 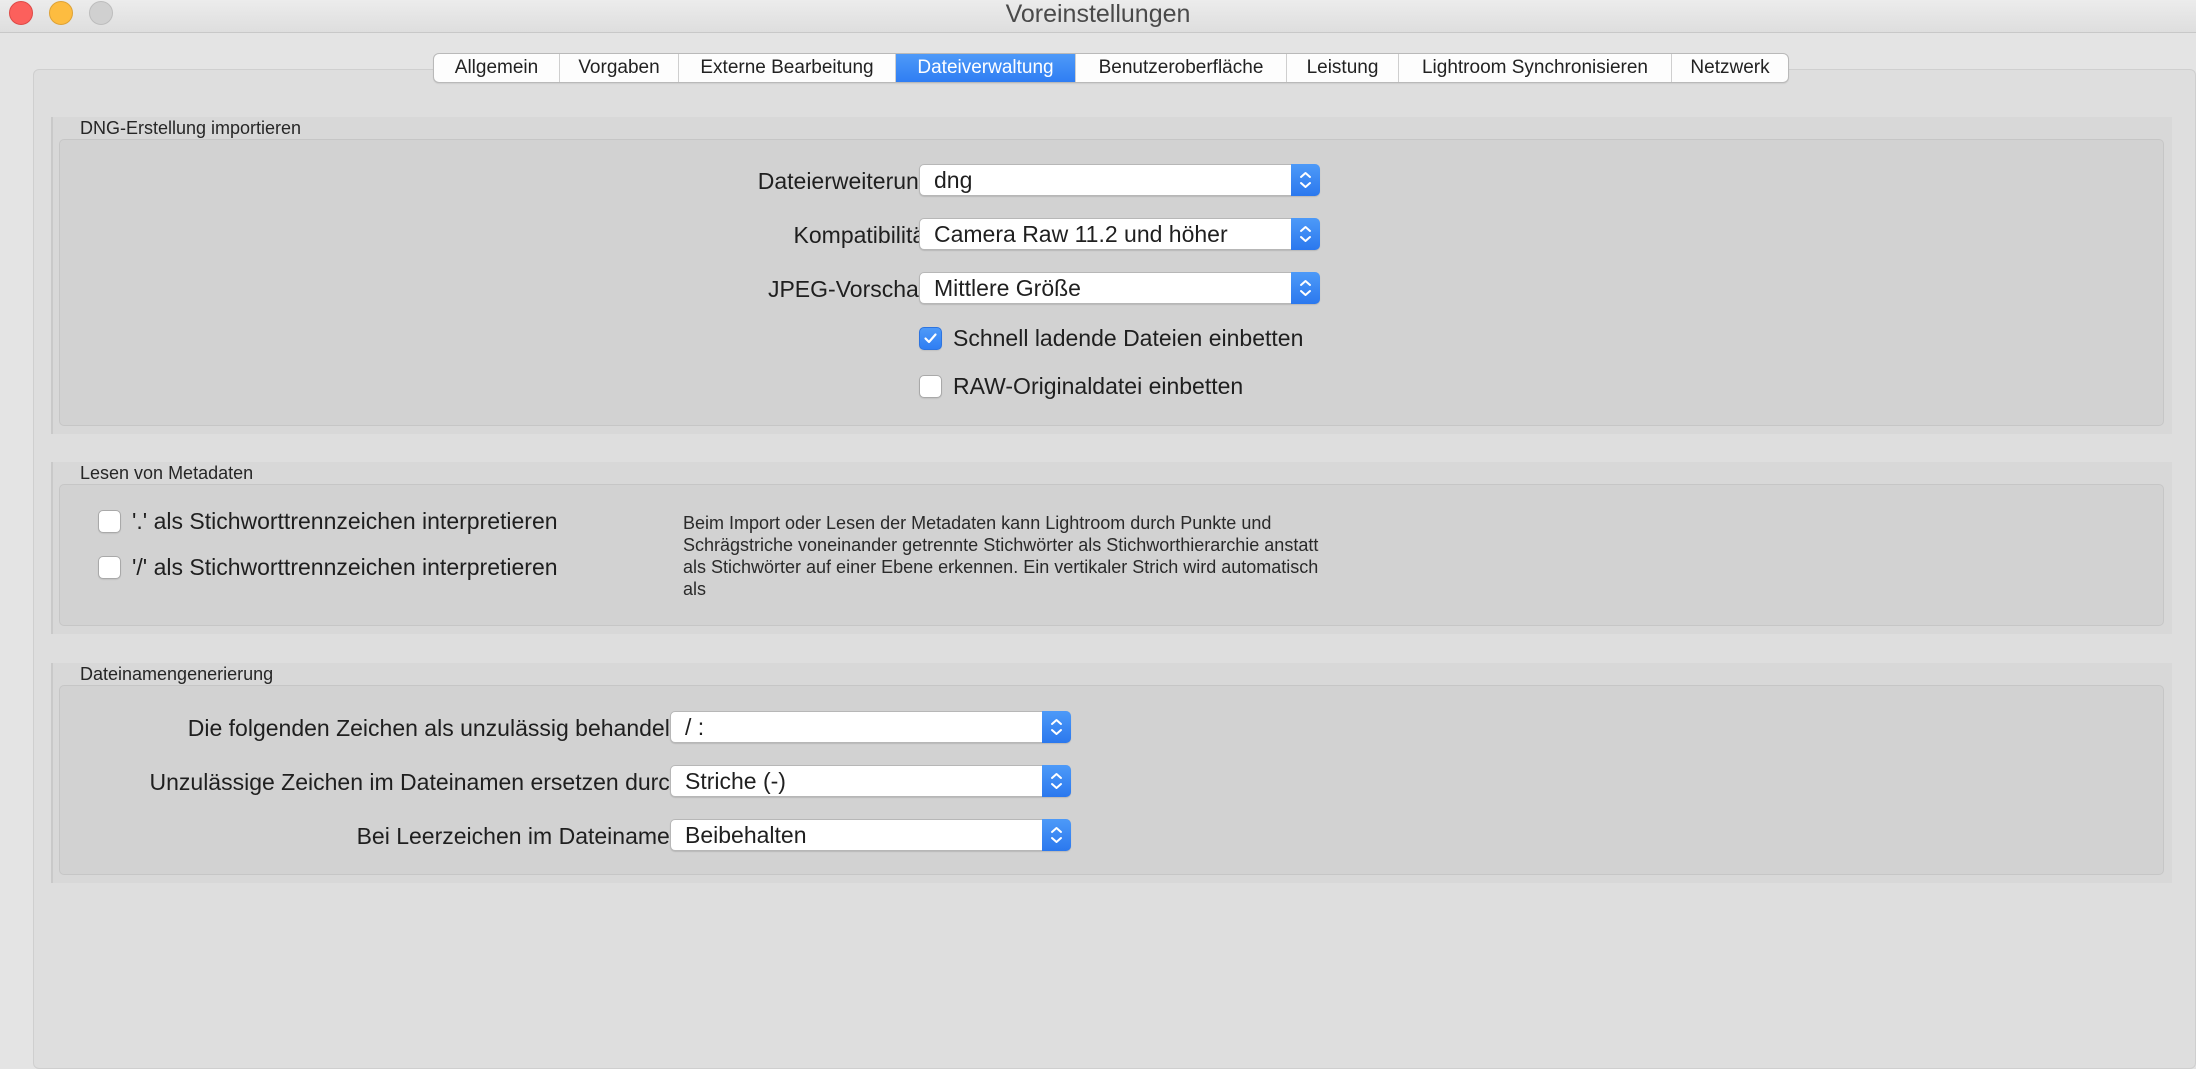 What do you see at coordinates (1119, 288) in the screenshot?
I see `jpeg-preview-select: Mittlere Größe` at bounding box center [1119, 288].